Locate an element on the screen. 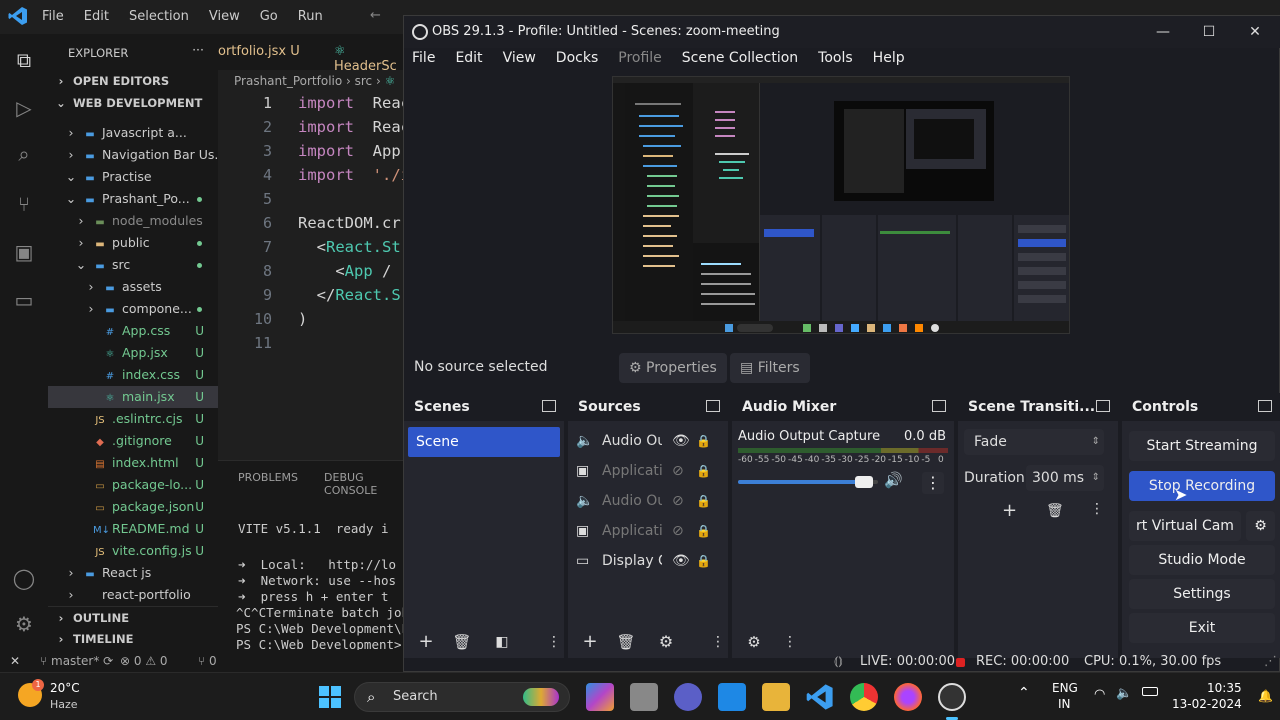 This screenshot has width=1280, height=720. mail-icon is located at coordinates (732, 697).